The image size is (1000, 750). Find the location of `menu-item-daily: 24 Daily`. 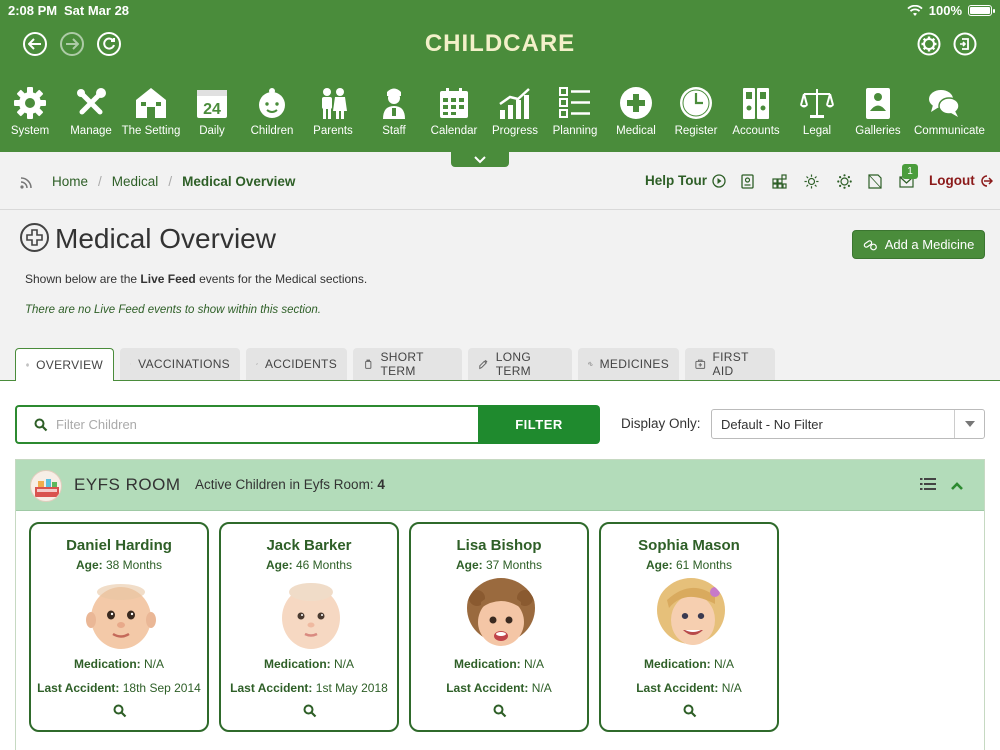

menu-item-daily: 24 Daily is located at coordinates (212, 110).